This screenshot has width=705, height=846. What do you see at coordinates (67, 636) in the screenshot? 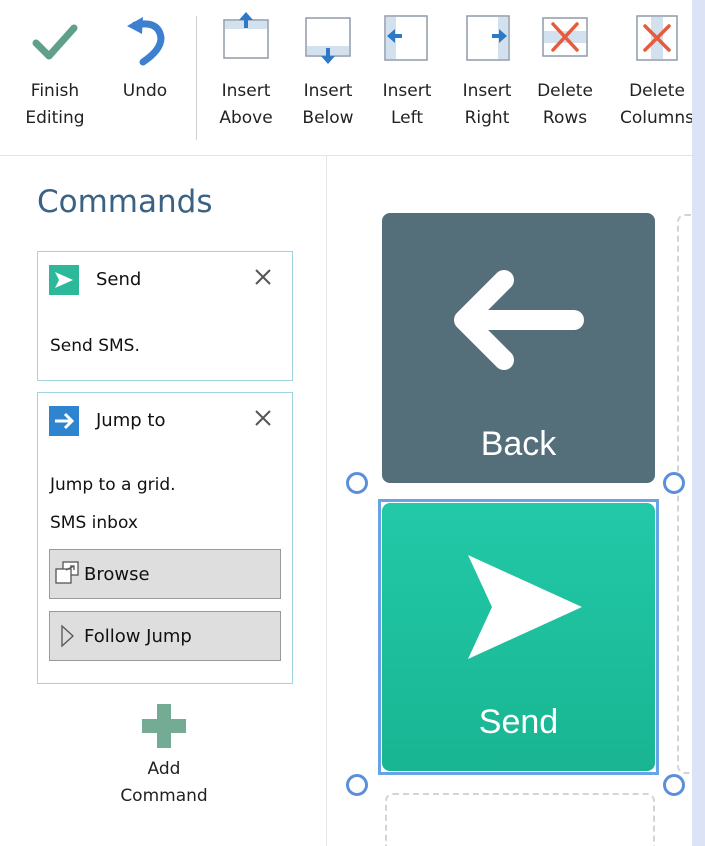
I see `play-triangle-icon` at bounding box center [67, 636].